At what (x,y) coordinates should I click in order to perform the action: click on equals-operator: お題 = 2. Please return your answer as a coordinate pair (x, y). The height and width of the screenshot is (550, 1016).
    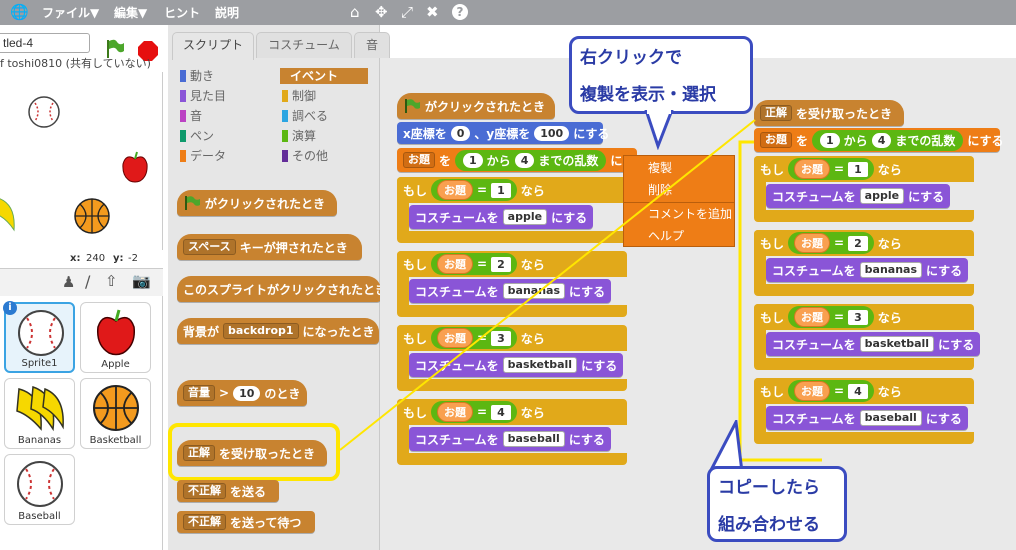
    Looking at the image, I should click on (474, 264).